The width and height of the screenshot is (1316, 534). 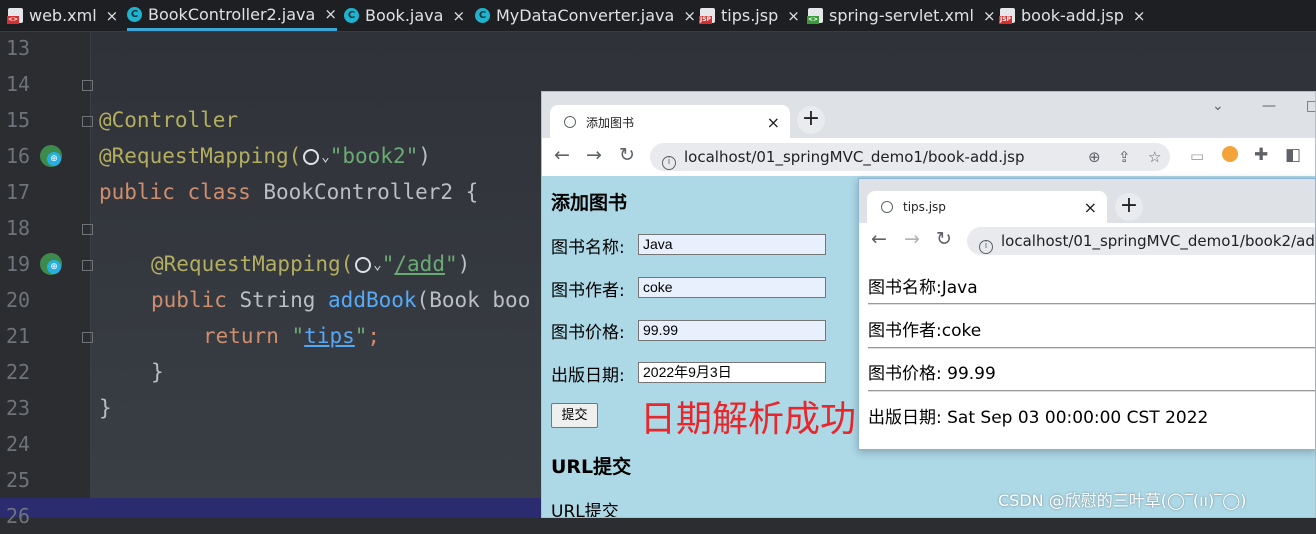 I want to click on maximize-icon: □, so click(x=1310, y=106).